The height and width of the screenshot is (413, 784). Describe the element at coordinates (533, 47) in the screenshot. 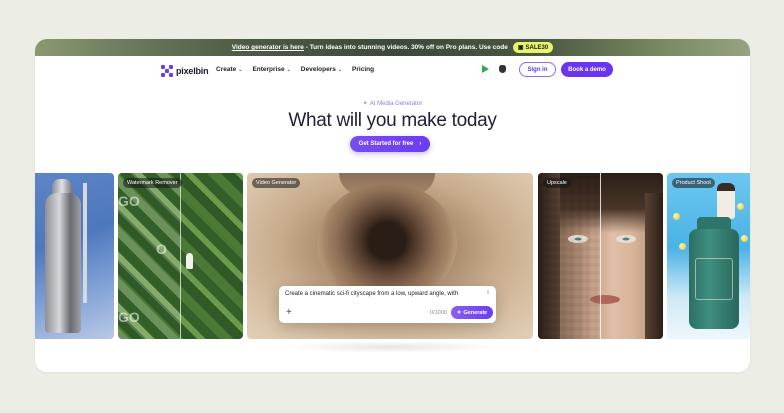

I see `coupon-code-badge: ▣ SALE30` at that location.